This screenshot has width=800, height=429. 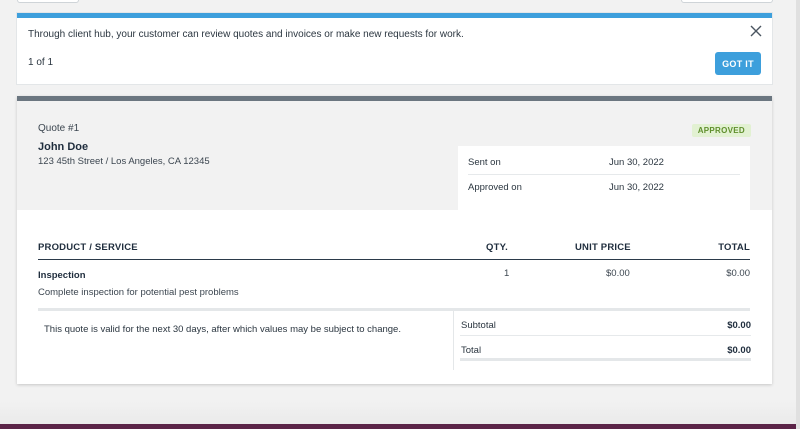 I want to click on client-address: 123 45th Street / Los Angeles, CA 12345, so click(x=124, y=161).